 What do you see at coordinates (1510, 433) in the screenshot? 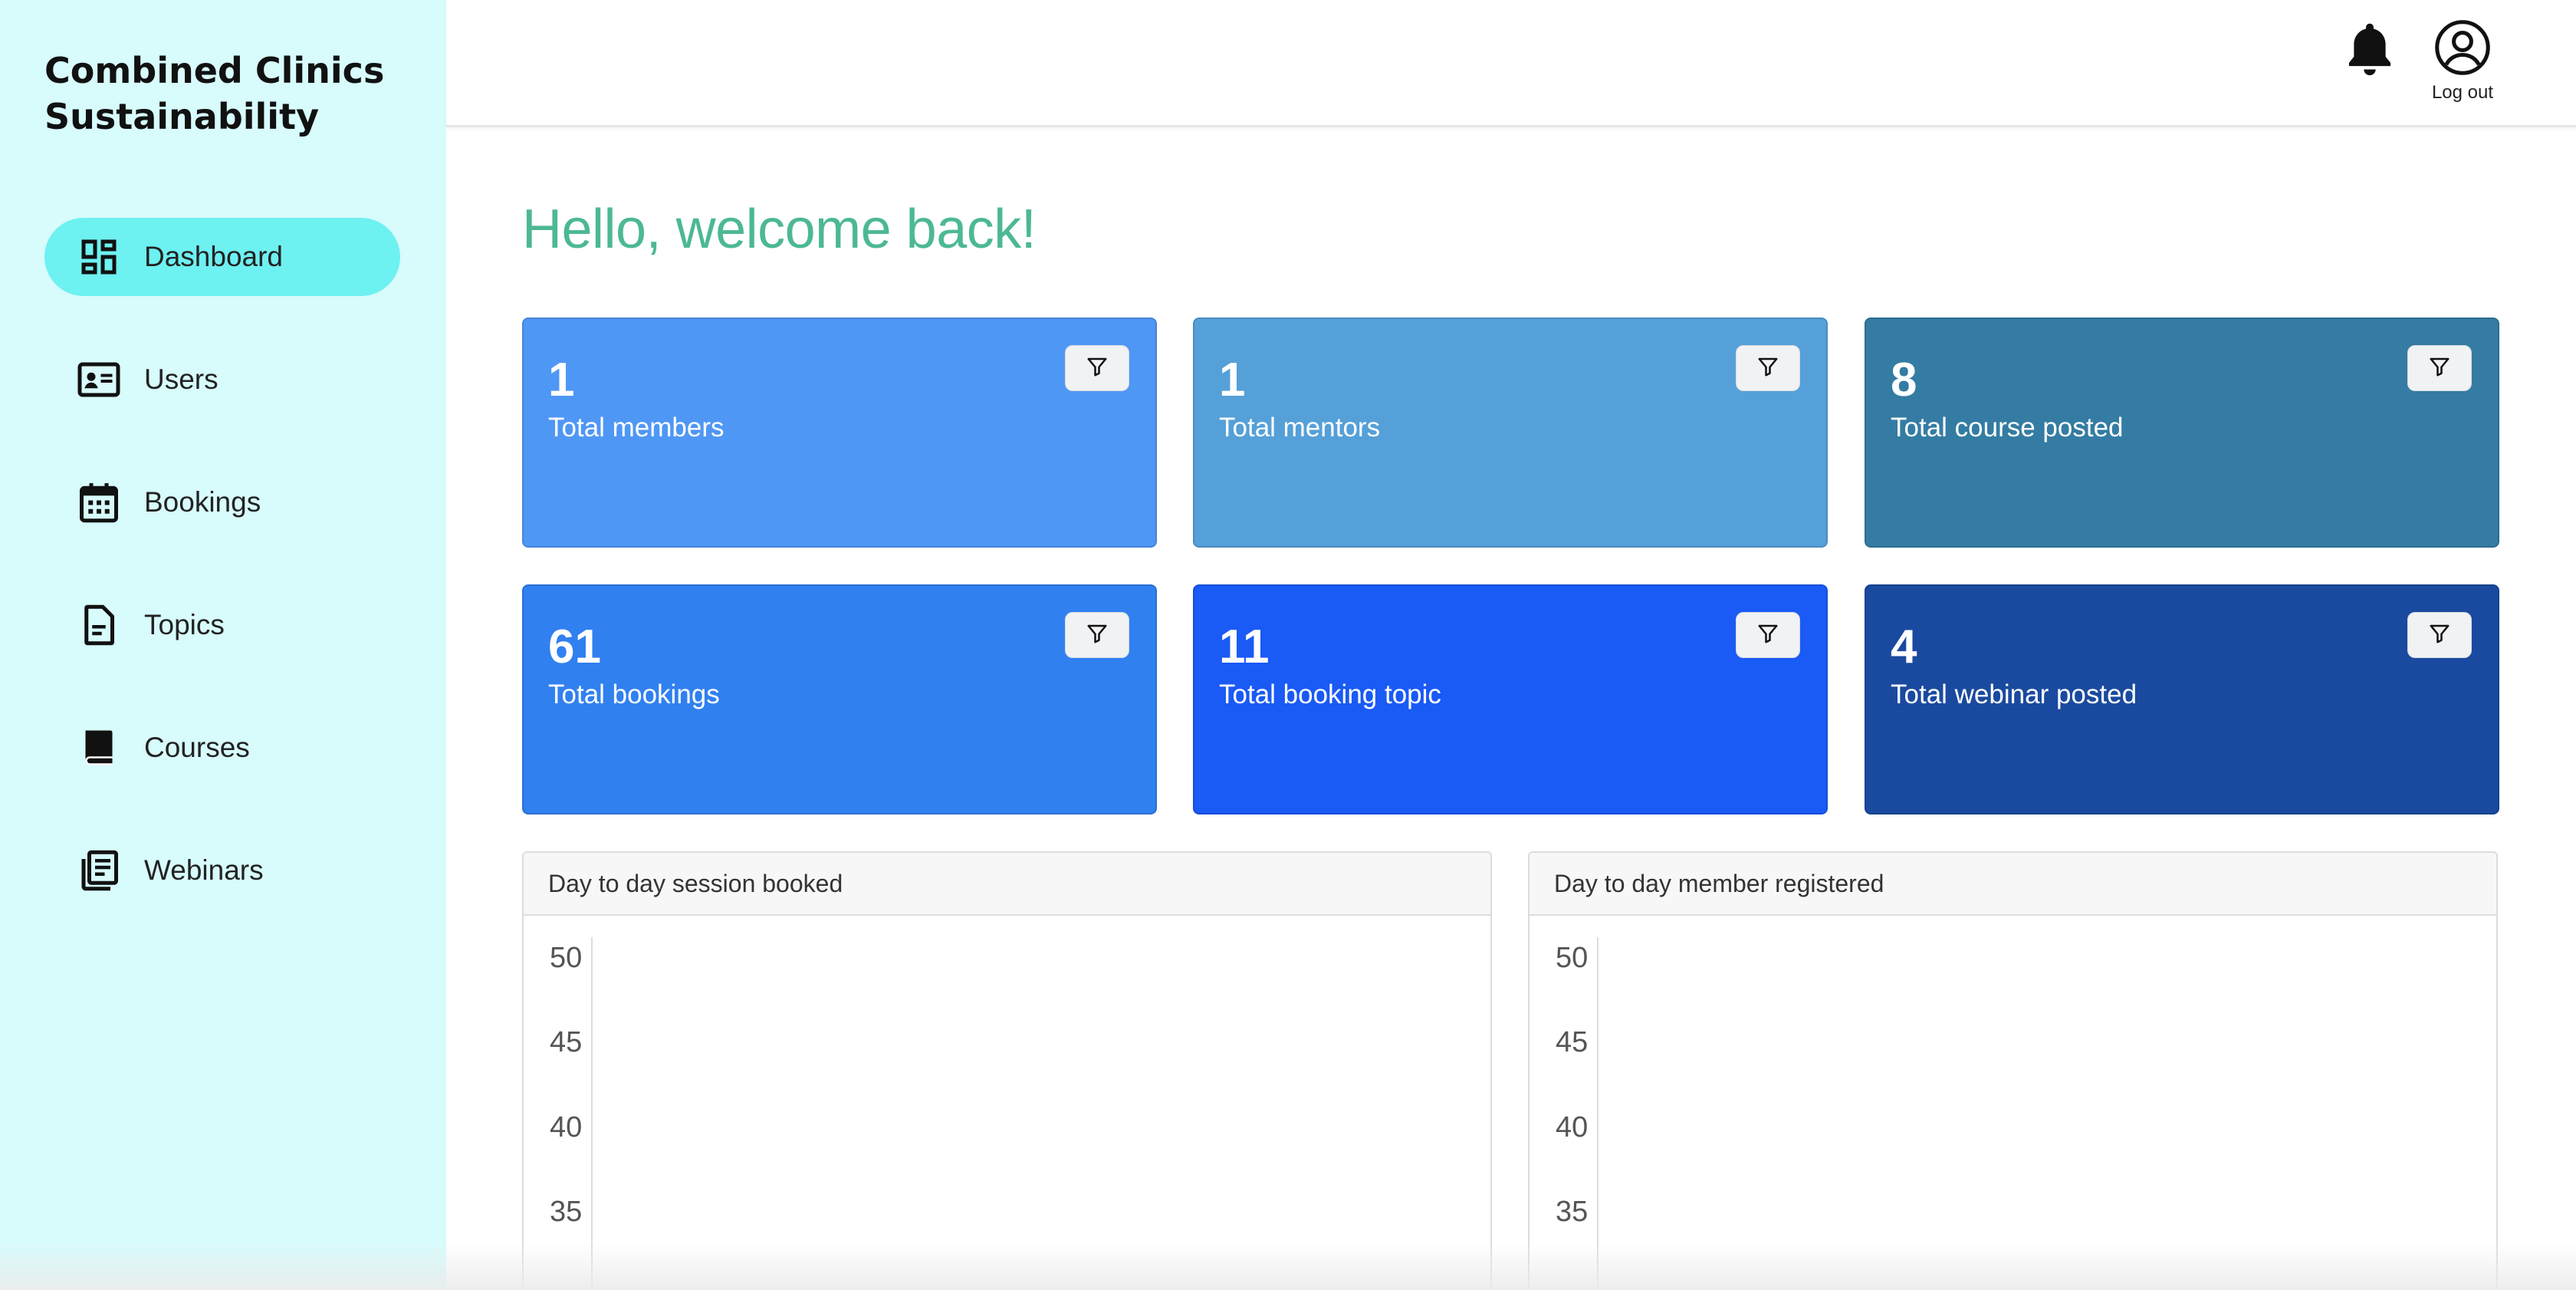
I see `stat-card-total-mentors: 1 Total mentors` at bounding box center [1510, 433].